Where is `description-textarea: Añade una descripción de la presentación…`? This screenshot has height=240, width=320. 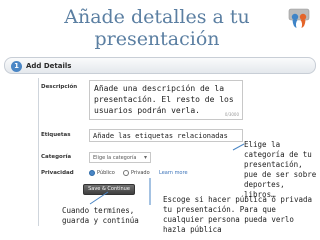 description-textarea: Añade una descripción de la presentación… is located at coordinates (166, 100).